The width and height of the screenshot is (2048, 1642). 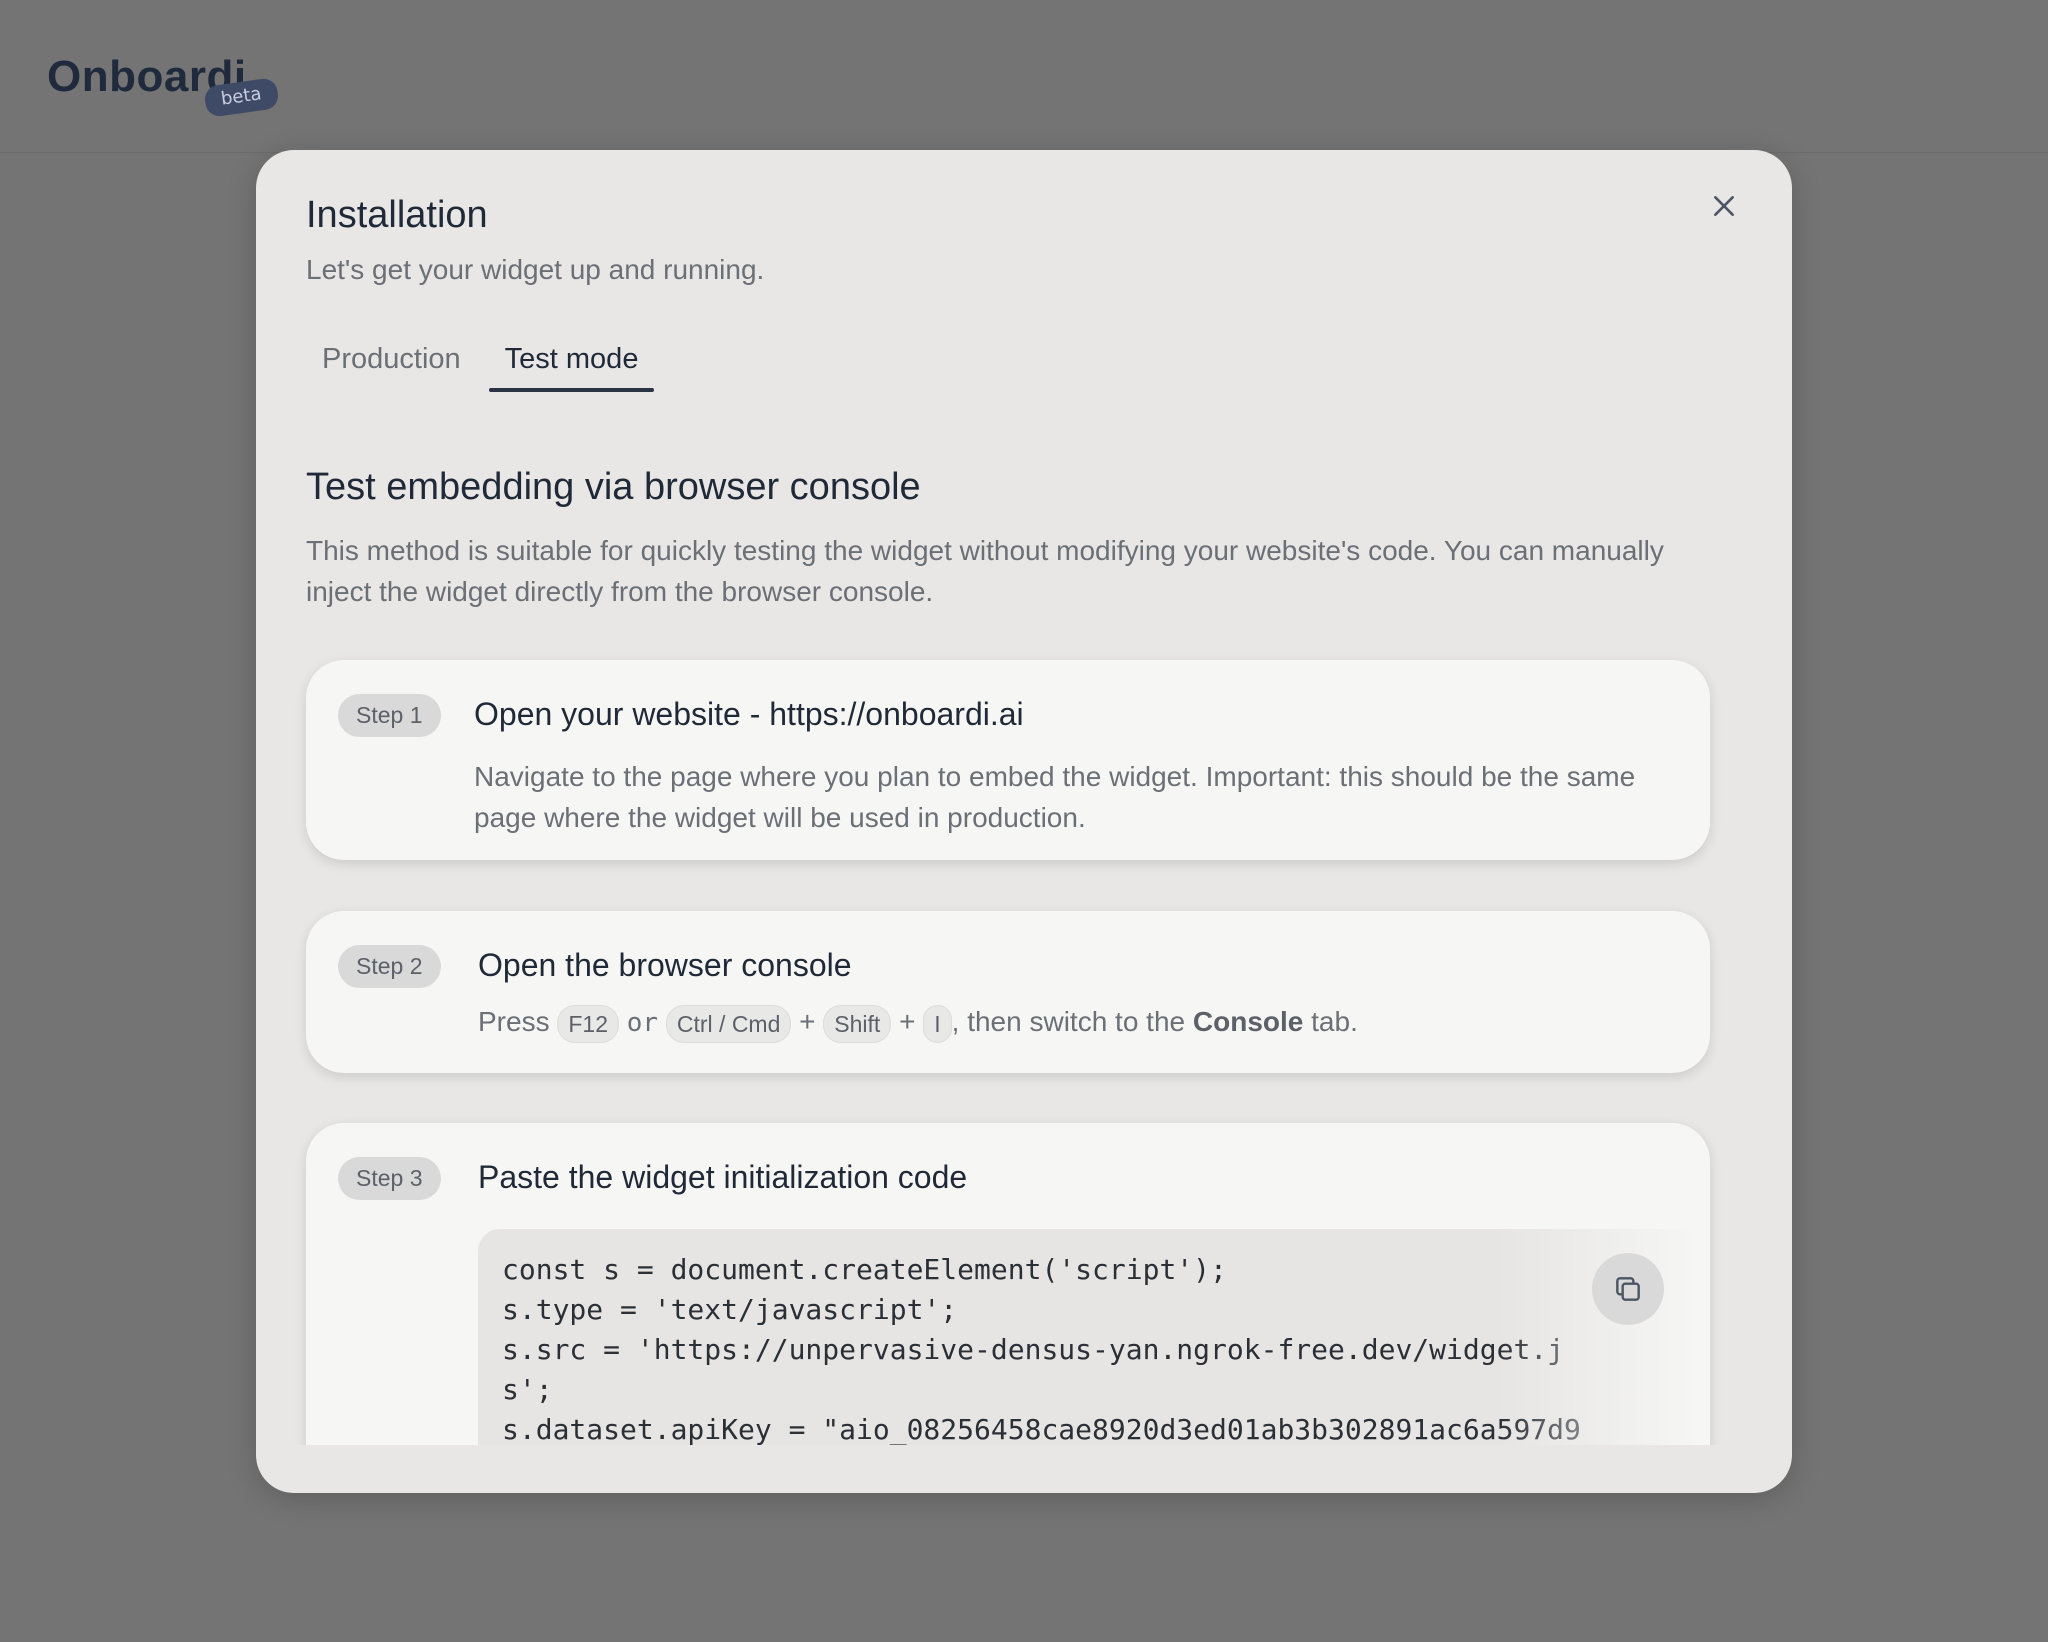 I want to click on copy-button, so click(x=1628, y=1289).